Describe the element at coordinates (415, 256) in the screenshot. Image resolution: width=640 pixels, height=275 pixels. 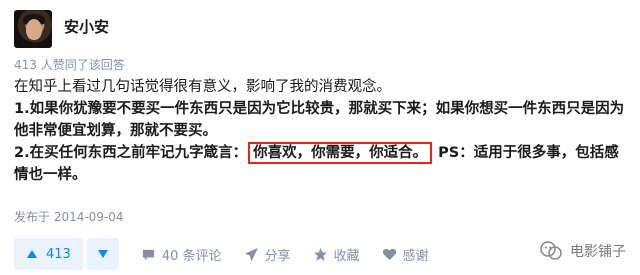
I see `thanks-label: 感谢` at that location.